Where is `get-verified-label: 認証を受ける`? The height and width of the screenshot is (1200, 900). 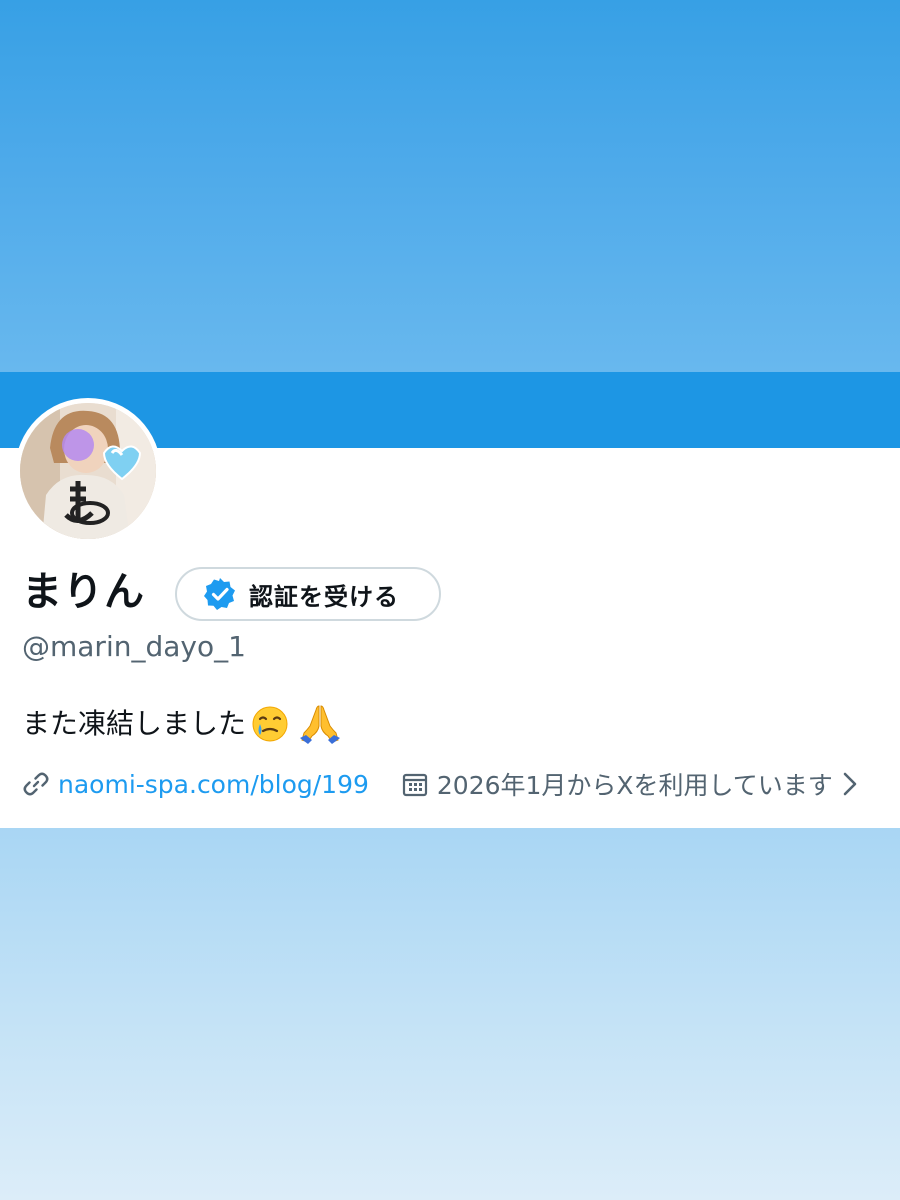 get-verified-label: 認証を受ける is located at coordinates (324, 596).